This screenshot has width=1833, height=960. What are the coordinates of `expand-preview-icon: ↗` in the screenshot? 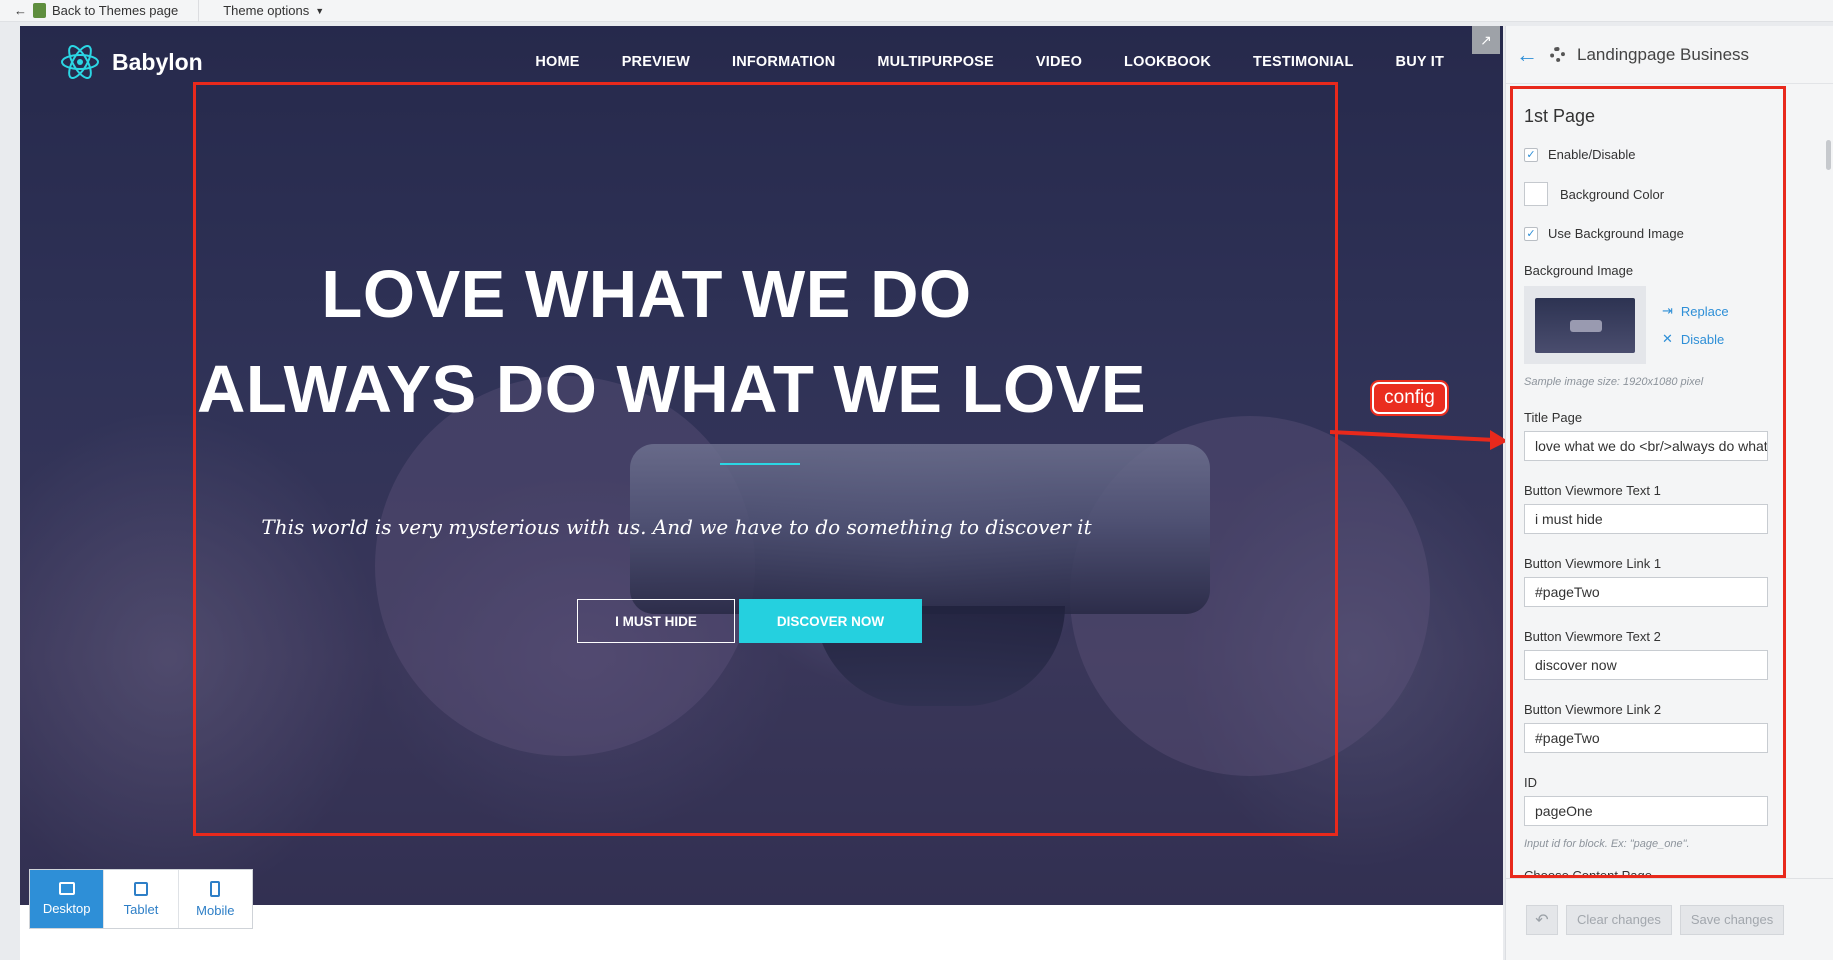 It's located at (1486, 40).